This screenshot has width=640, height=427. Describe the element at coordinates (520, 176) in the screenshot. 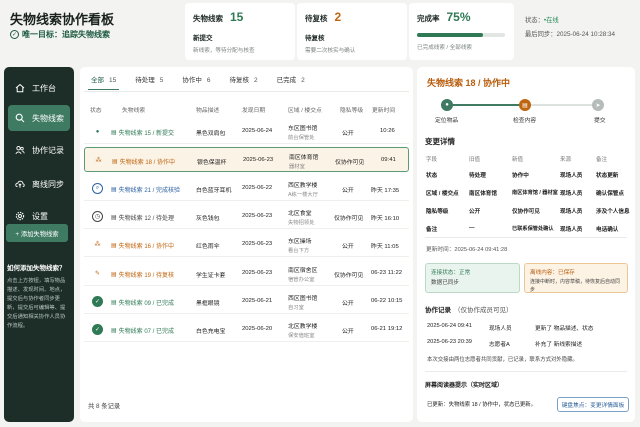

I see `change-cell: 协作中` at that location.